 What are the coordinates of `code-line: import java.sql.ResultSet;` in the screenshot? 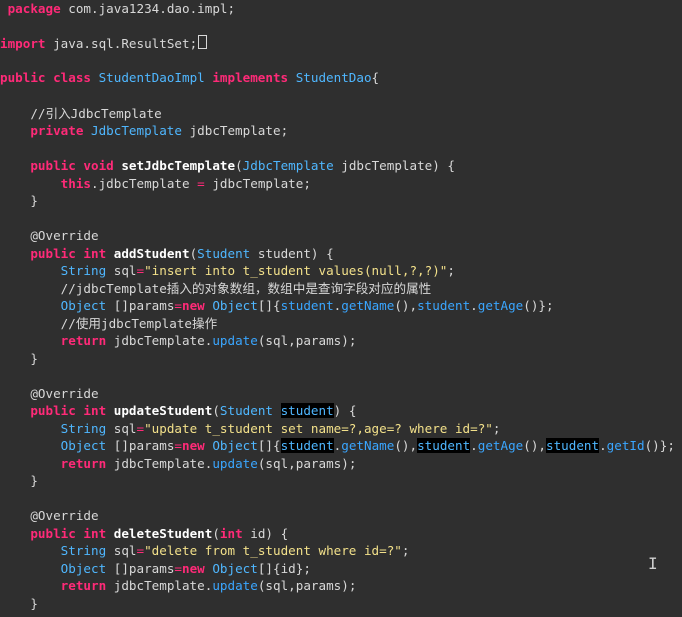 It's located at (104, 44).